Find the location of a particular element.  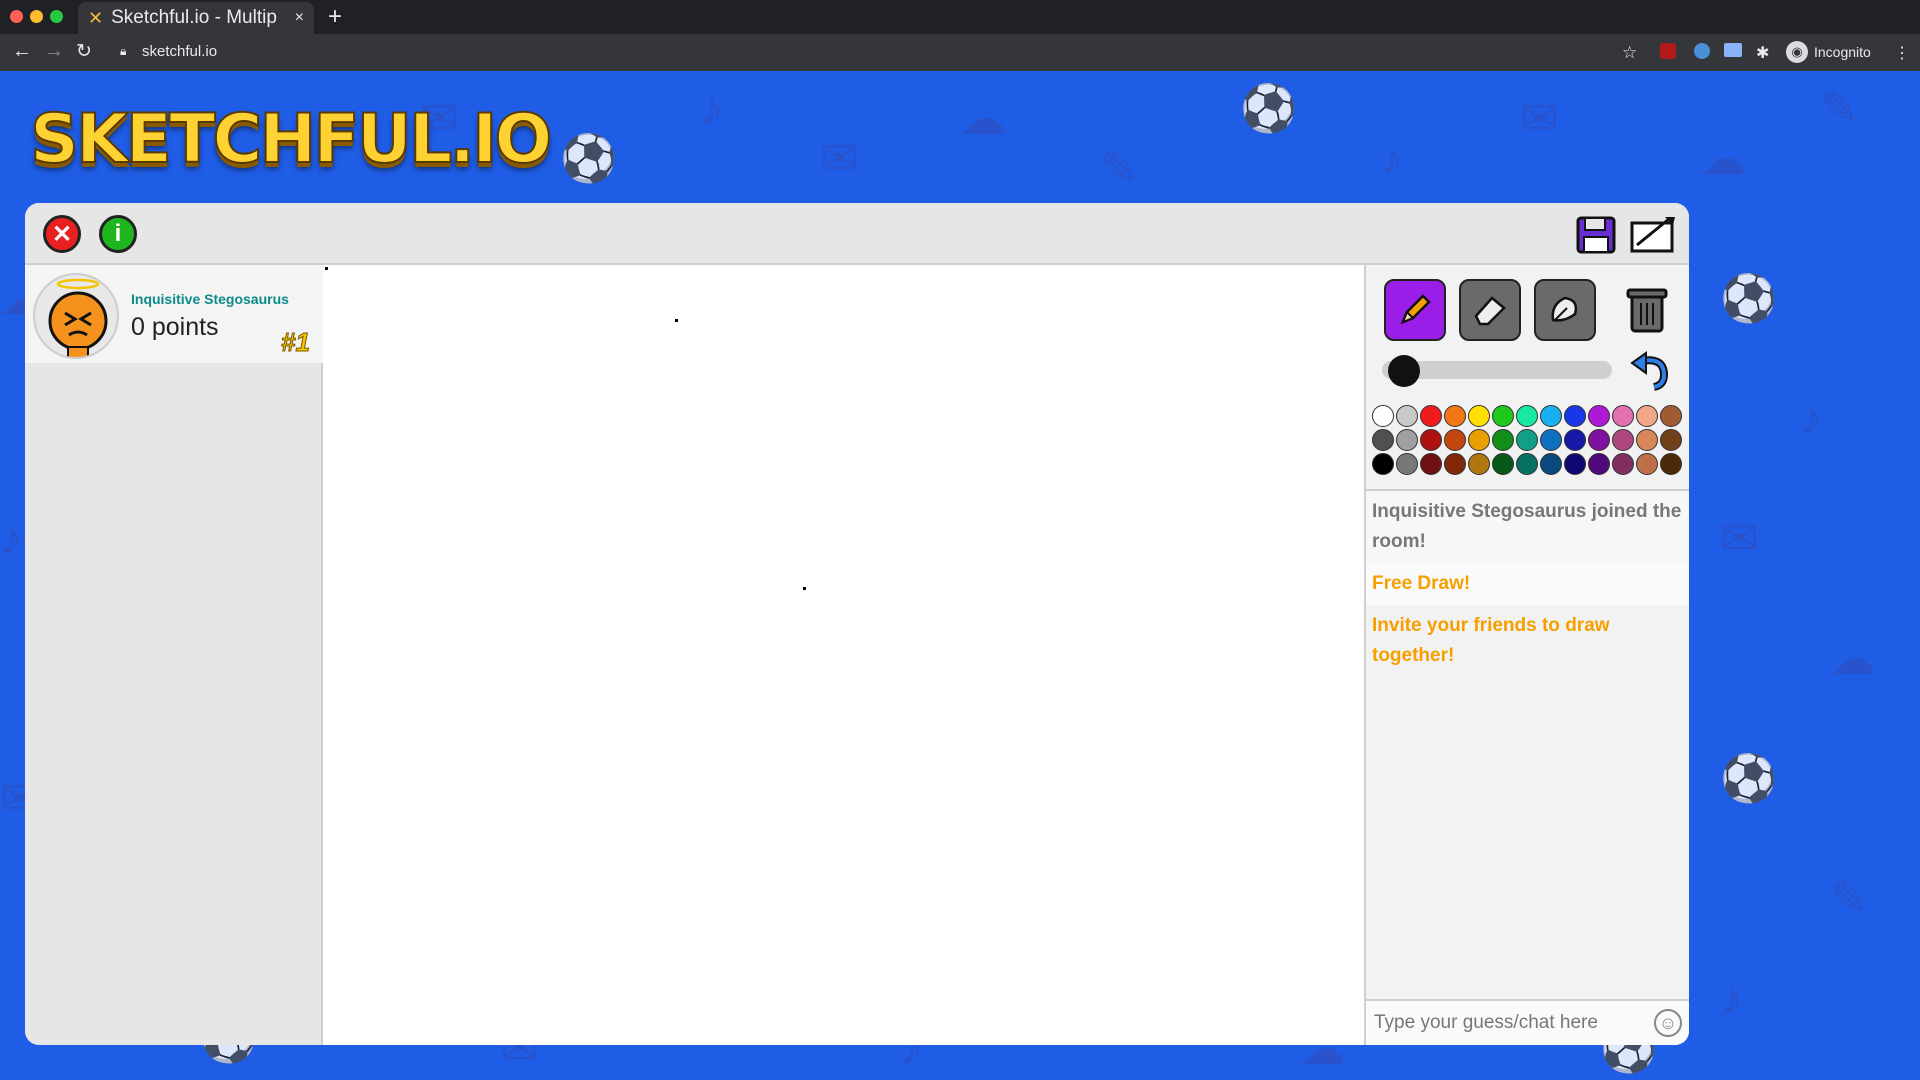

screenshot-extension-icon is located at coordinates (1733, 50).